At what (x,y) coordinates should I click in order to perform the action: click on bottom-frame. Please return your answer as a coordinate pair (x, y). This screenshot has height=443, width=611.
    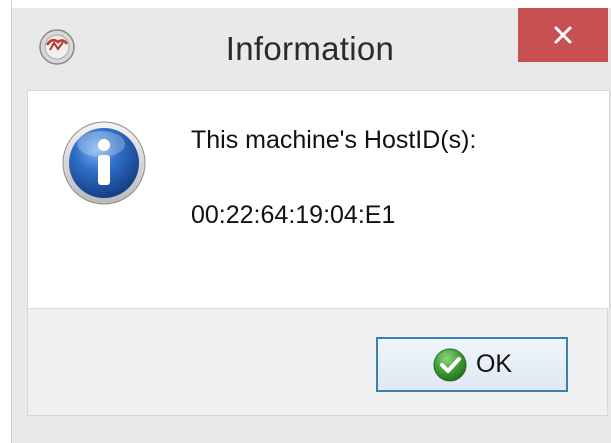
    Looking at the image, I should click on (310, 429).